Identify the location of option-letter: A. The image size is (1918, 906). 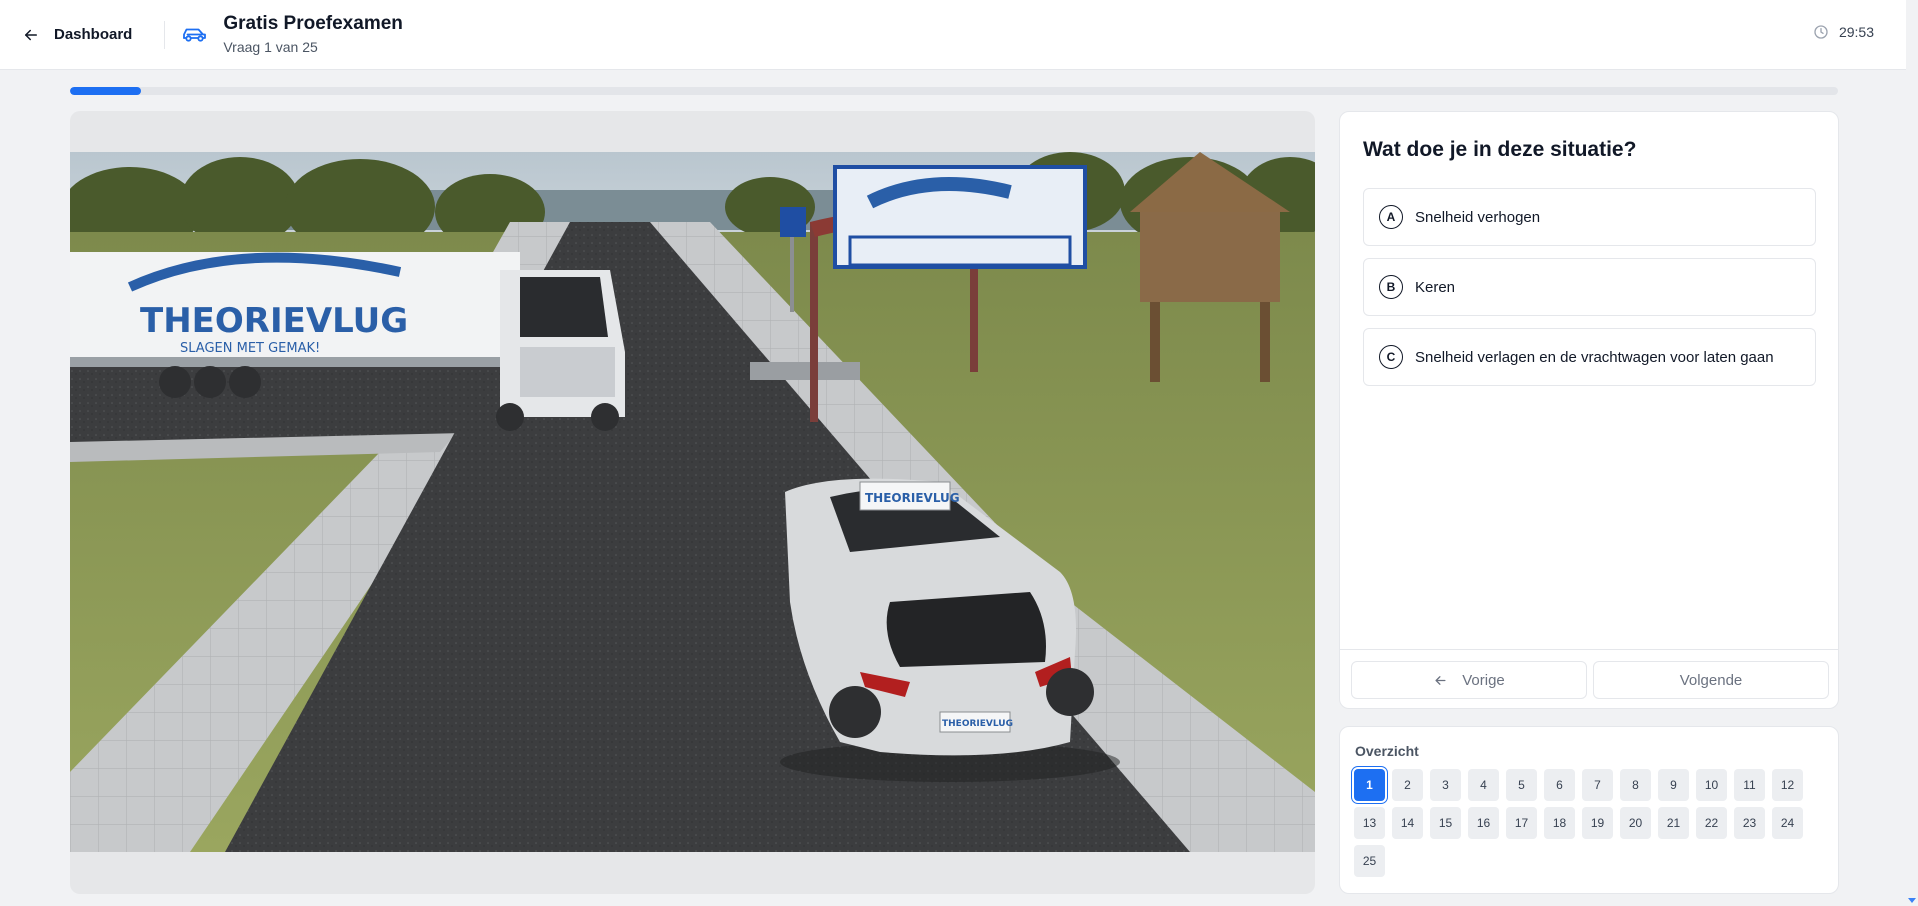
(1391, 217).